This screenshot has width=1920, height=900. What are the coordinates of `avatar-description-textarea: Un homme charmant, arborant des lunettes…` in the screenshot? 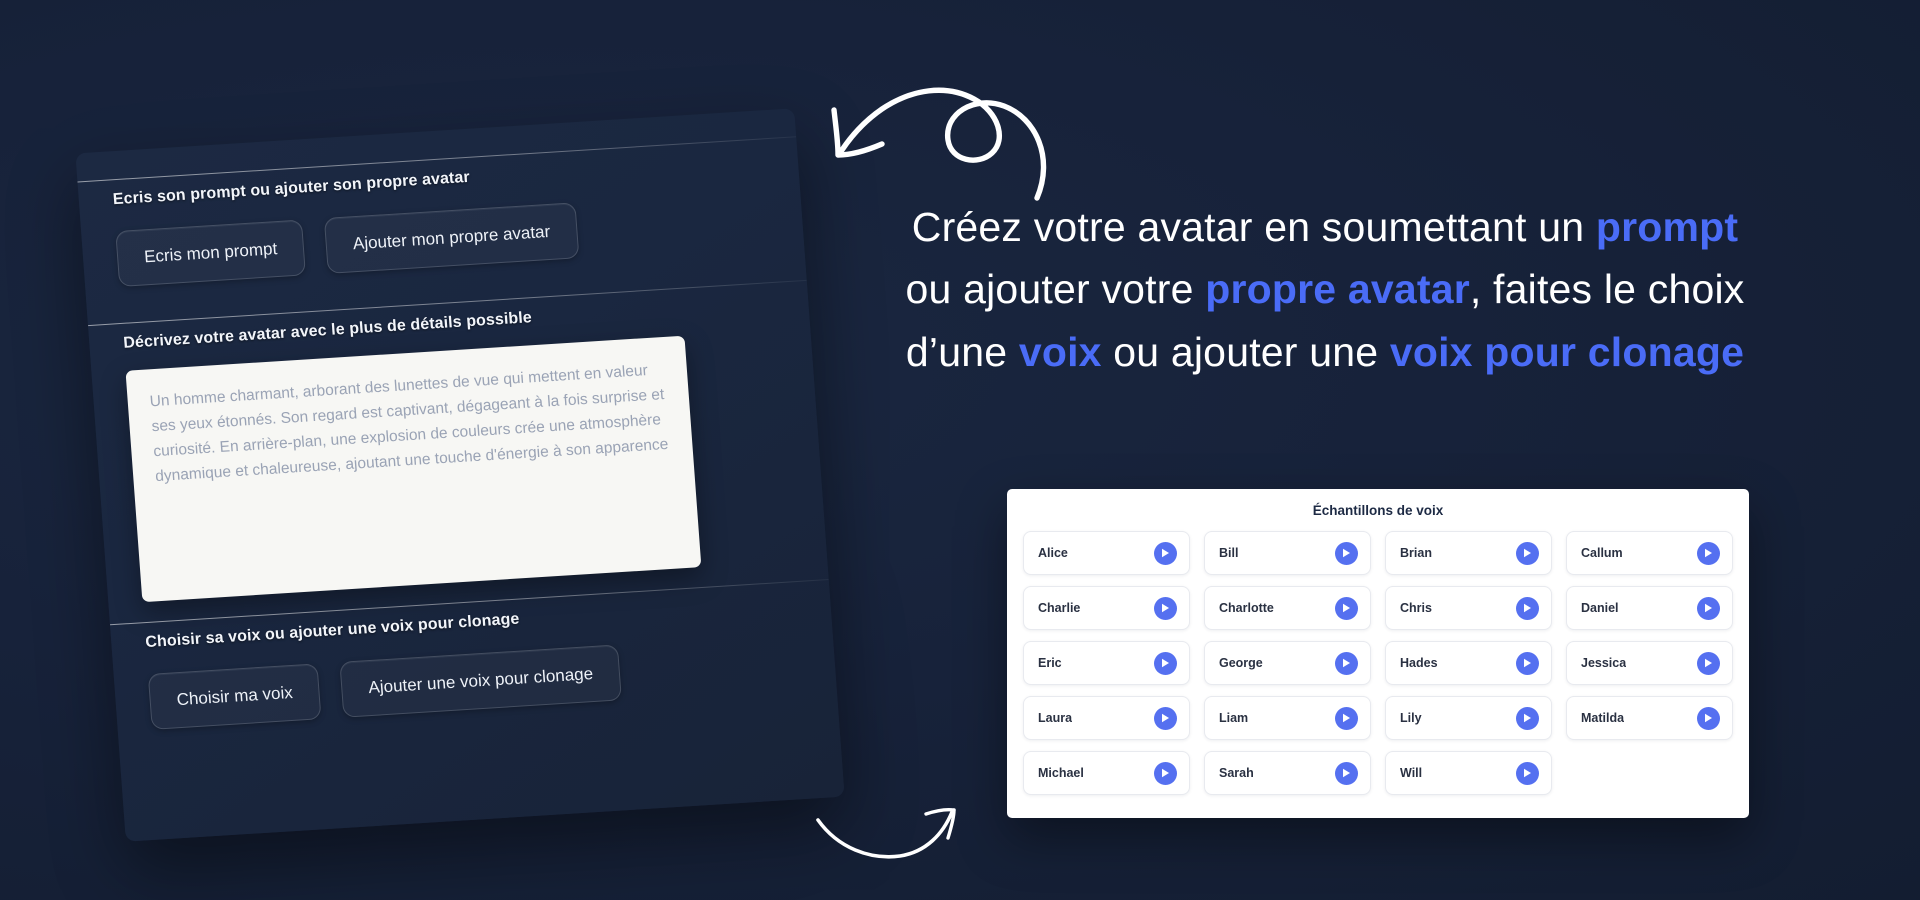 It's located at (413, 469).